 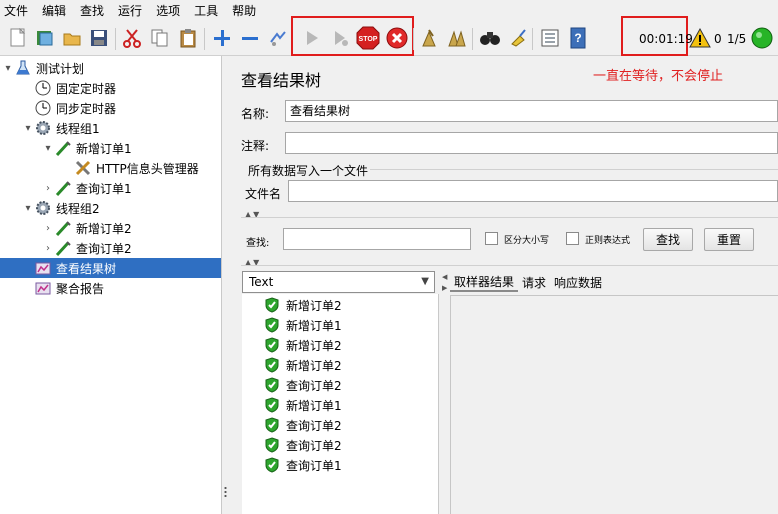 I want to click on new-icon, so click(x=18, y=38).